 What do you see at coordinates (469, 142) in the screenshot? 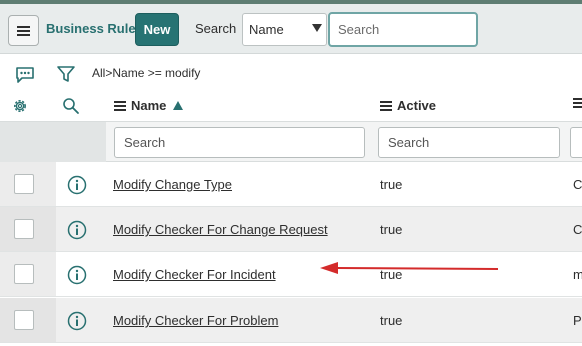
I see `active-column-search-input` at bounding box center [469, 142].